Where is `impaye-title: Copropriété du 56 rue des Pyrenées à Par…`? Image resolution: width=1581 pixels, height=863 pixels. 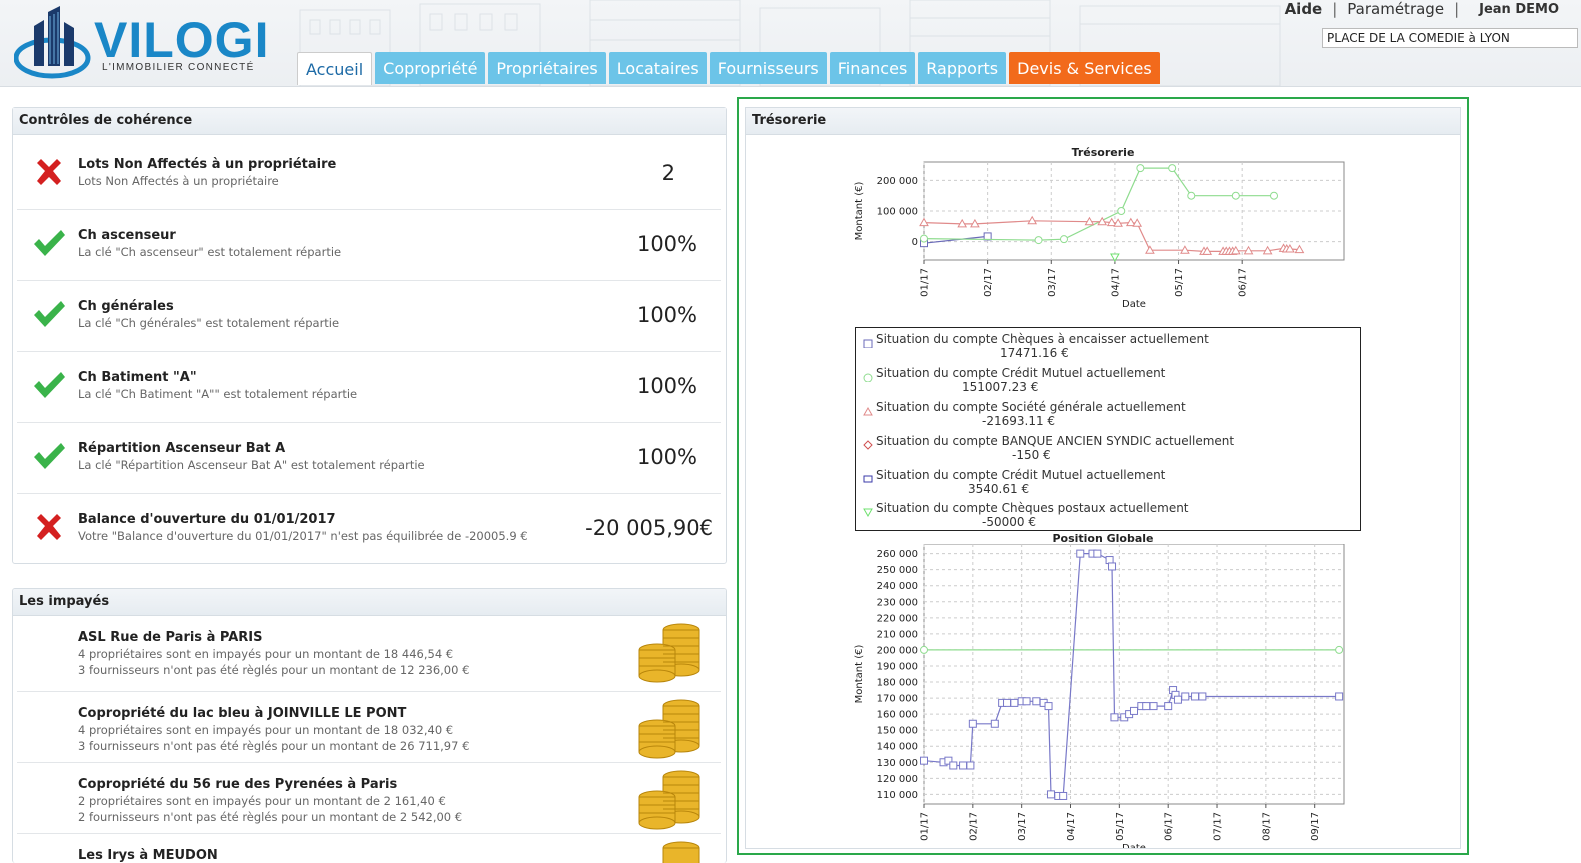
impaye-title: Copropriété du 56 rue des Pyrenées à Par… is located at coordinates (237, 784).